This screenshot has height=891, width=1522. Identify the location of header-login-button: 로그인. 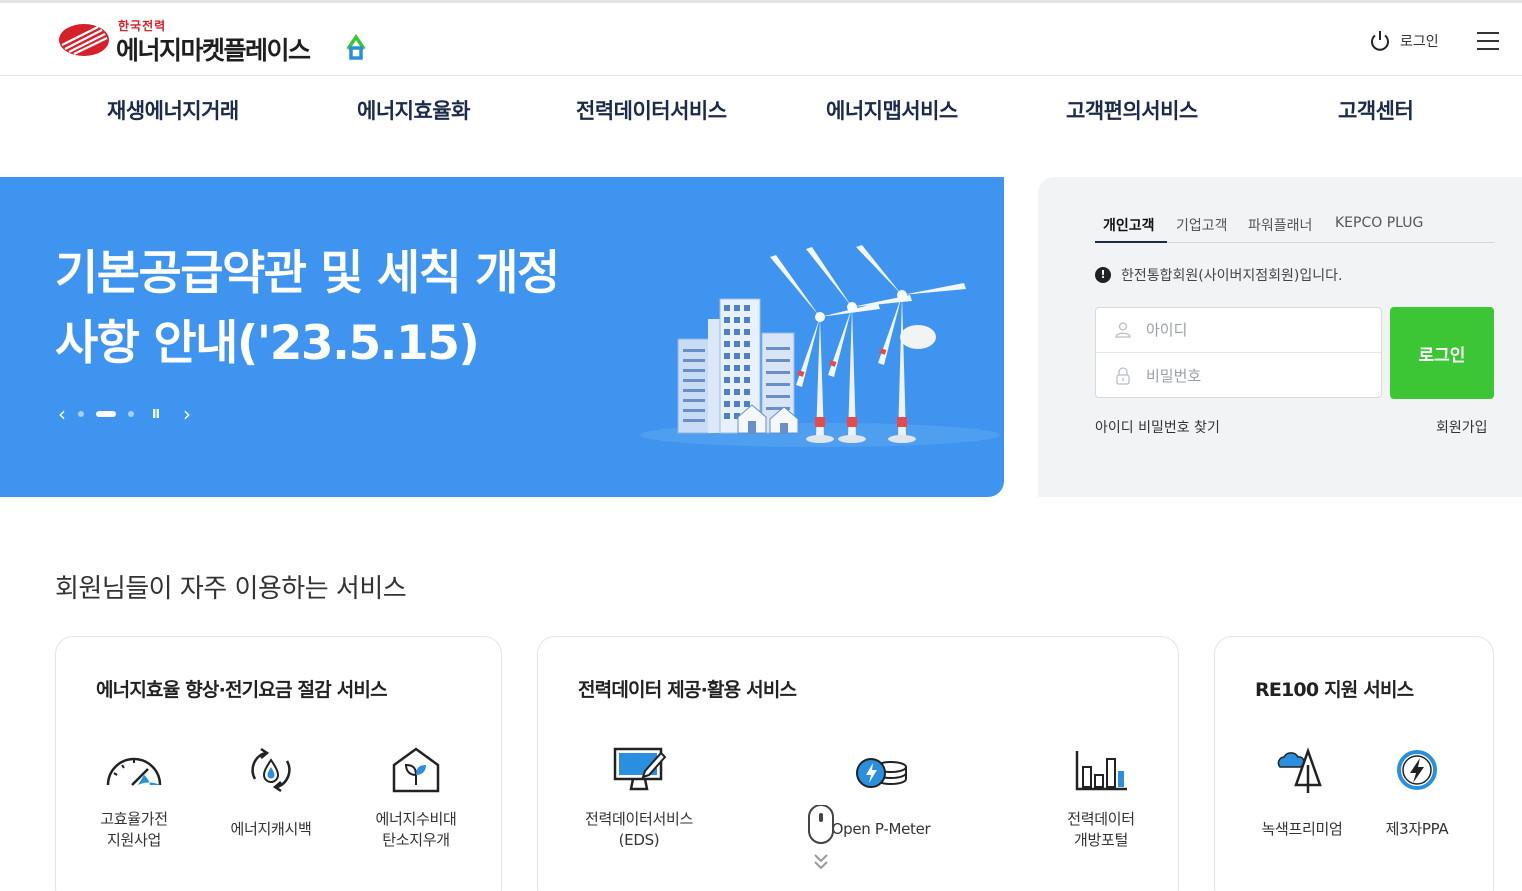
(1403, 41).